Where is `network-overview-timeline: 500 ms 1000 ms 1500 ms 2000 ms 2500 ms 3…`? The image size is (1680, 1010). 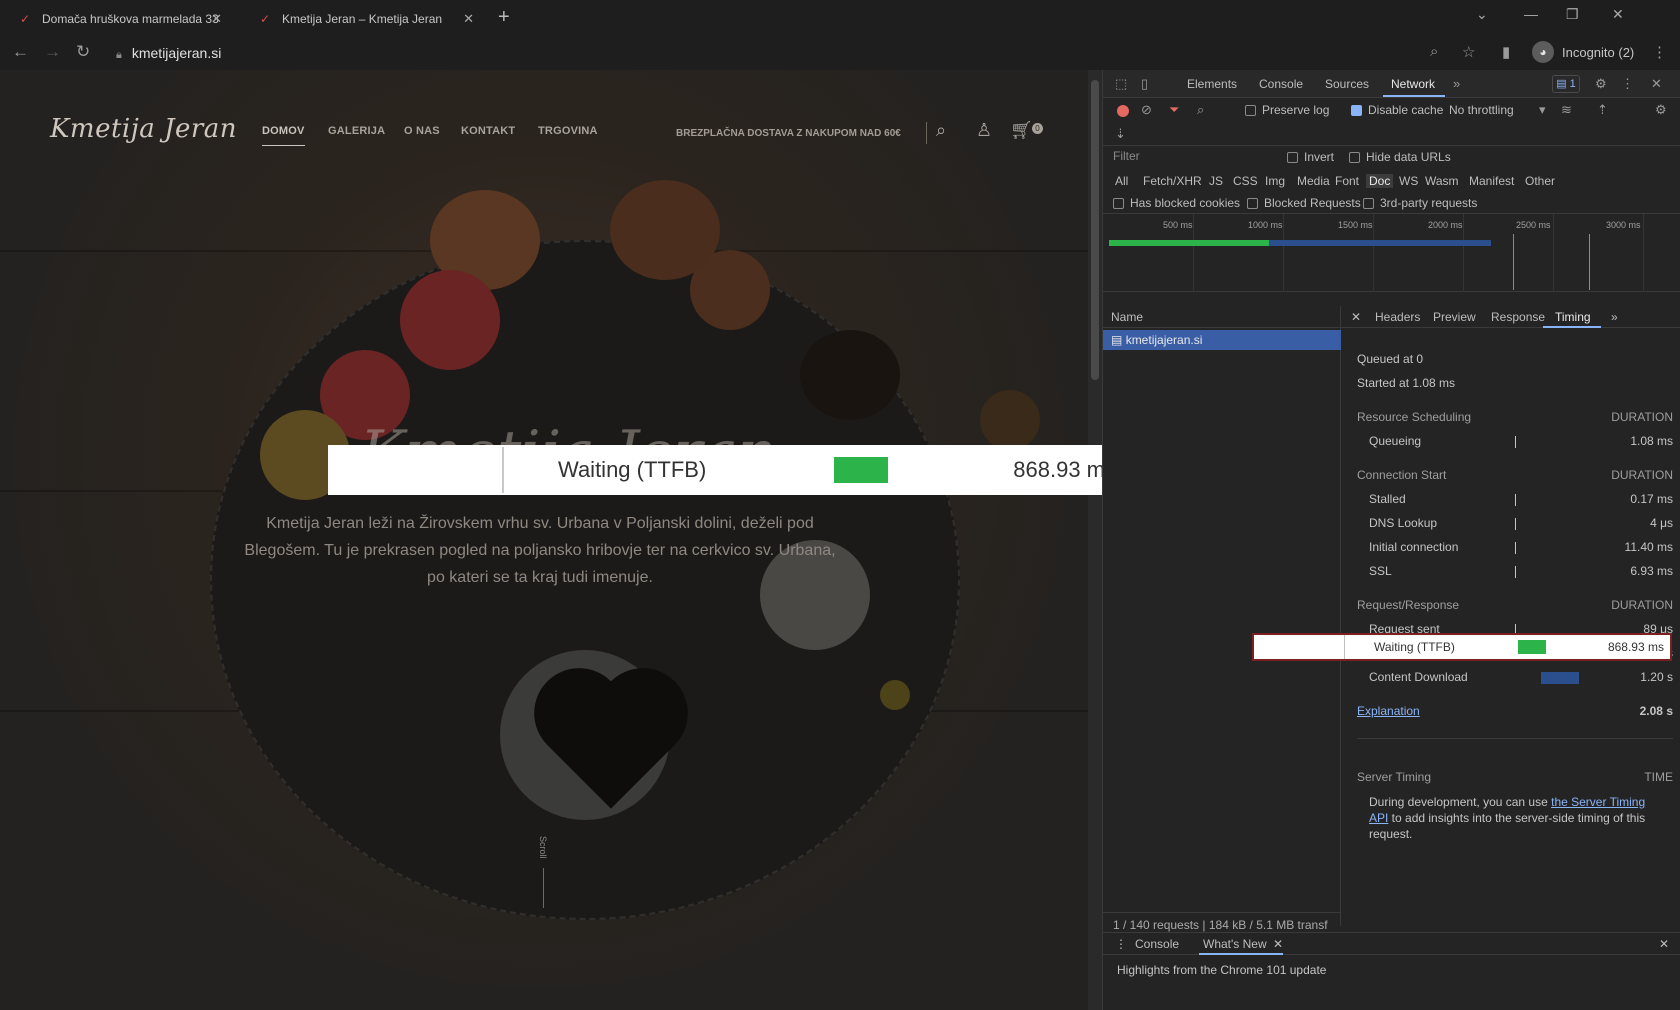 network-overview-timeline: 500 ms 1000 ms 1500 ms 2000 ms 2500 ms 3… is located at coordinates (1391, 253).